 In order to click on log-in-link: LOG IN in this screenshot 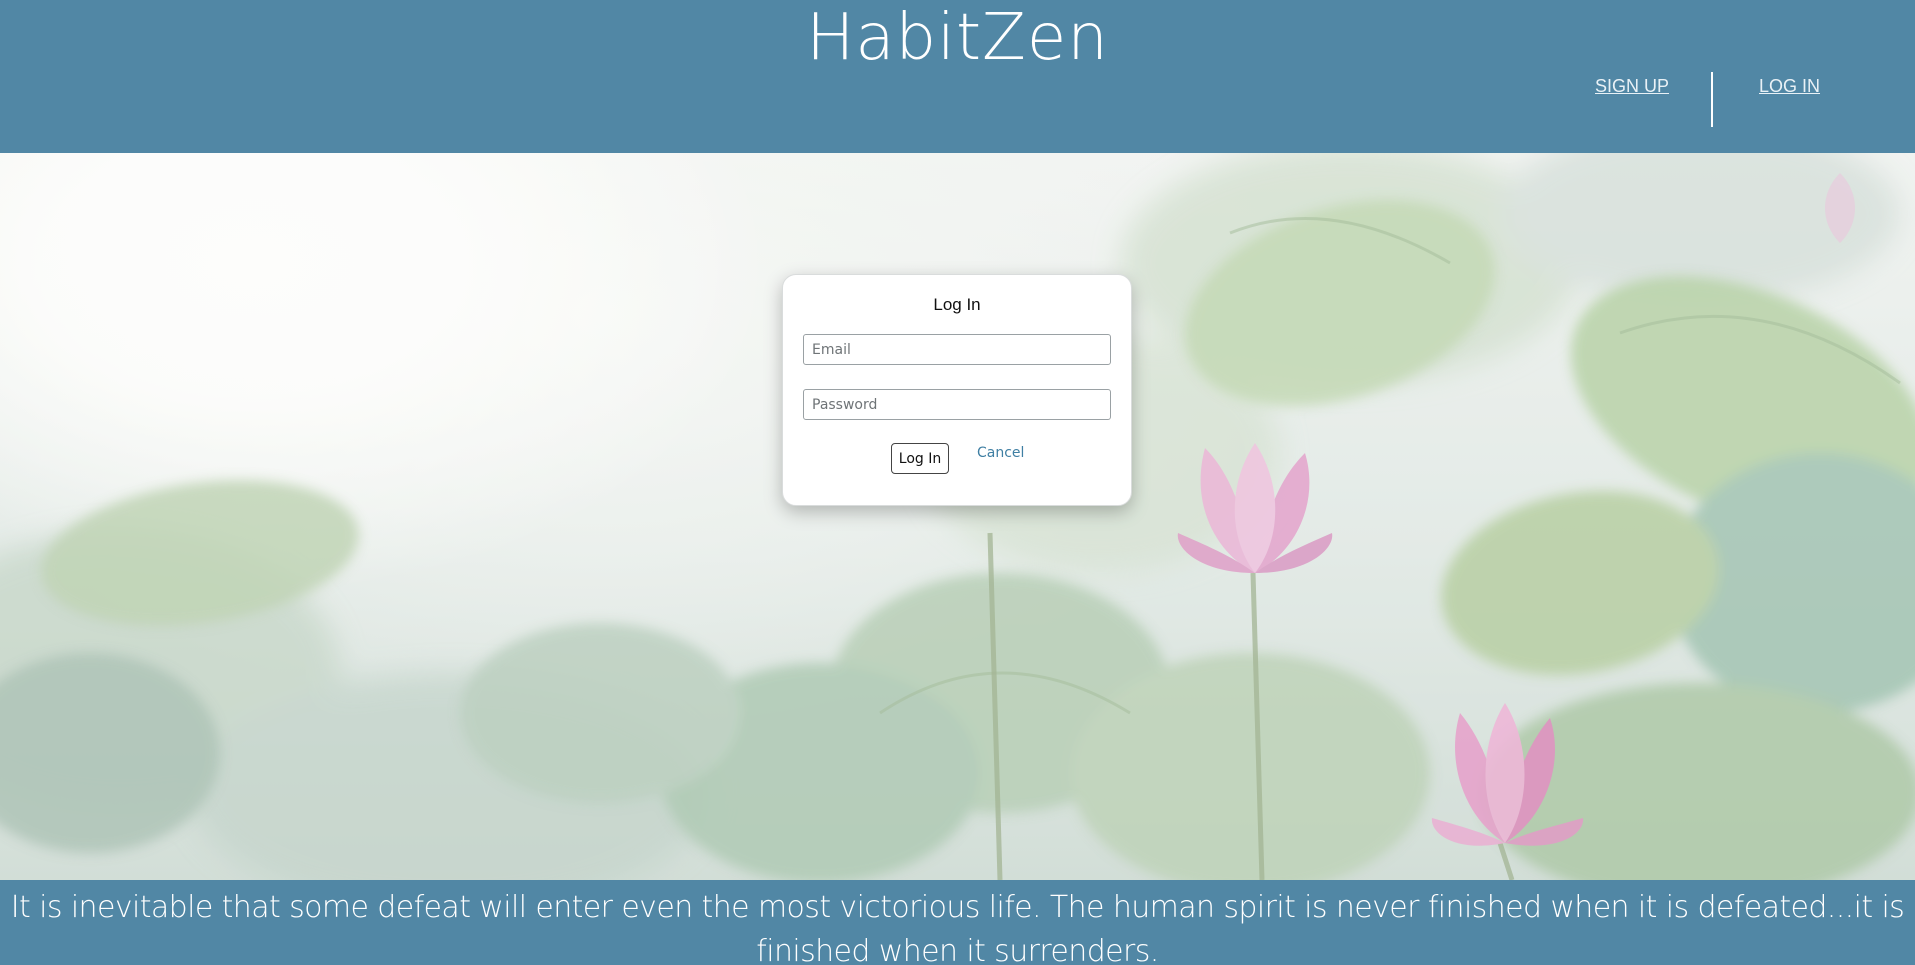, I will do `click(1789, 86)`.